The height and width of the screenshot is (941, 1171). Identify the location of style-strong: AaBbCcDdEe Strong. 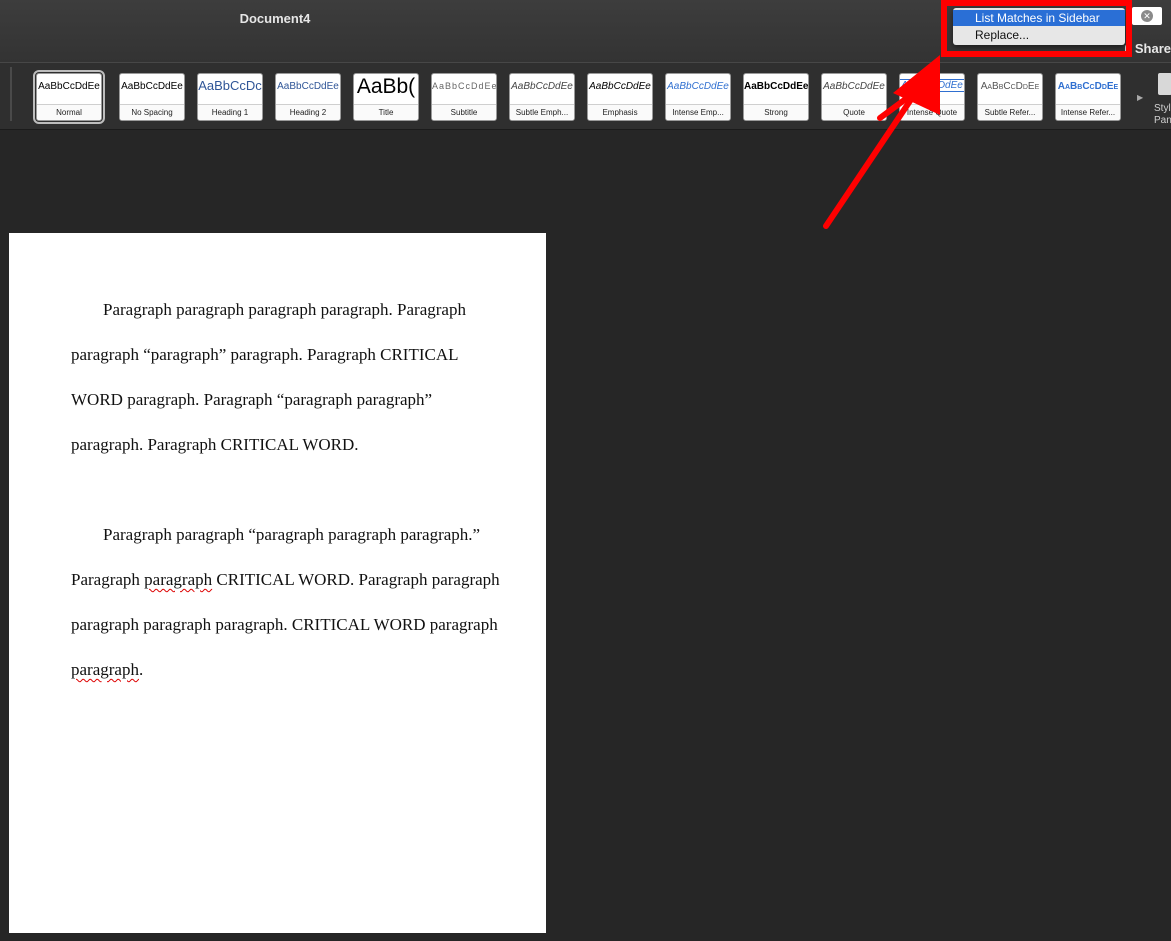
(776, 97).